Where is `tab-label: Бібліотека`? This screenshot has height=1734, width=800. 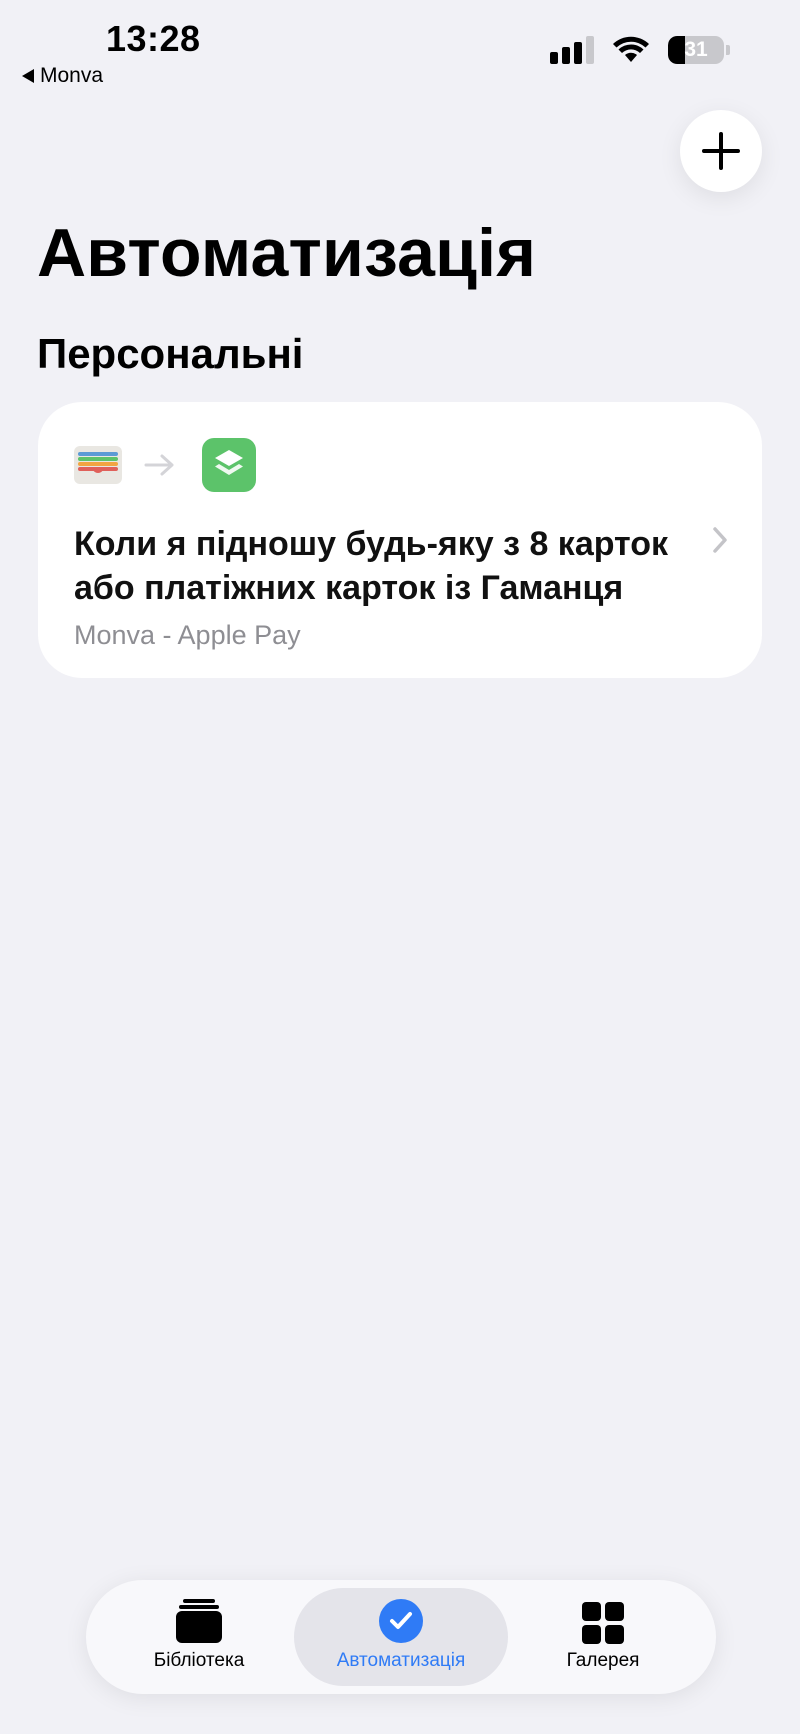
tab-label: Бібліотека is located at coordinates (199, 1660).